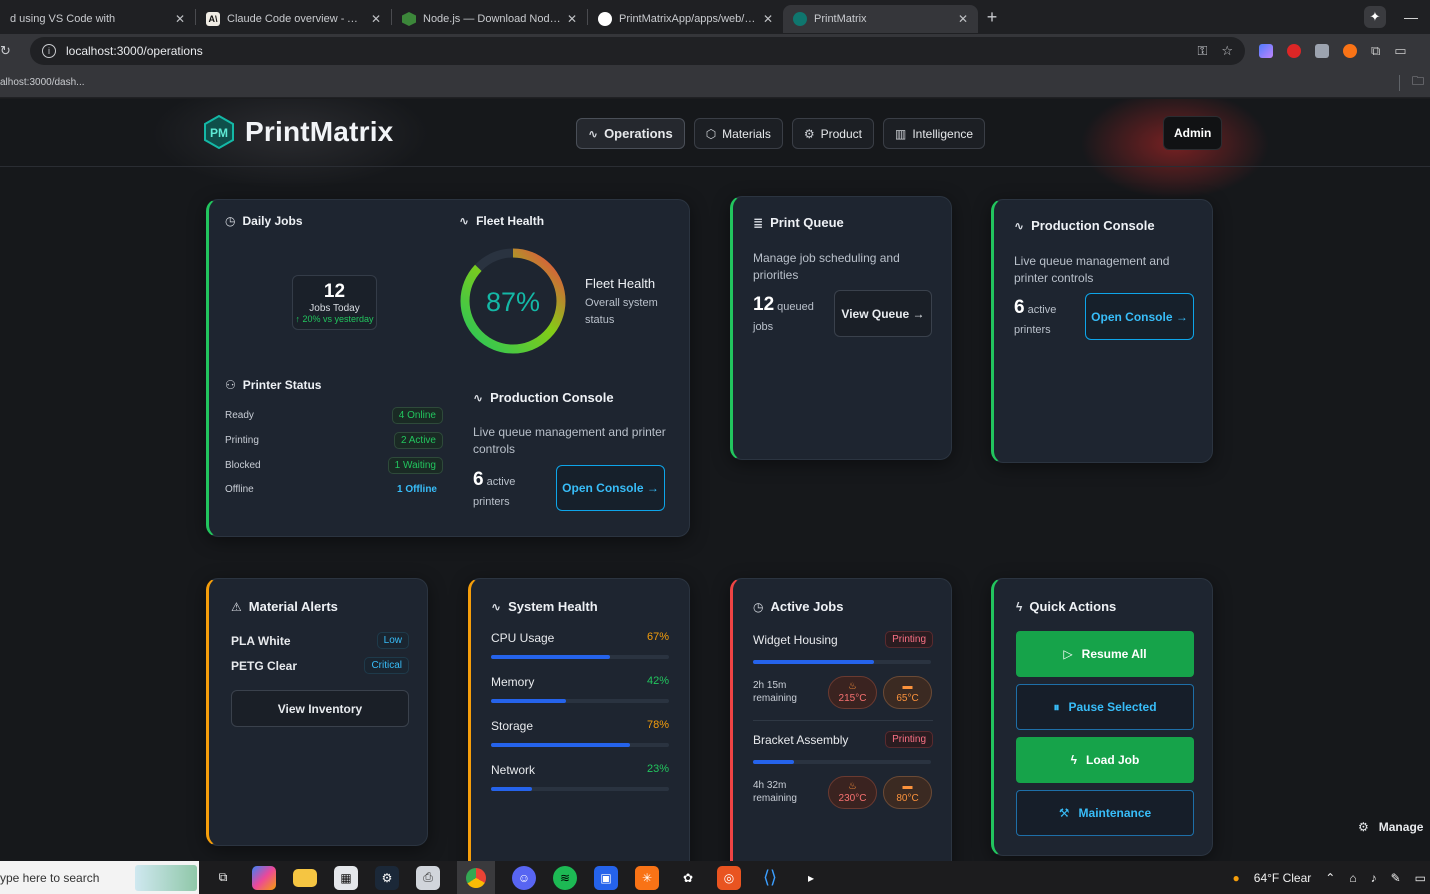 Image resolution: width=1430 pixels, height=894 pixels. What do you see at coordinates (7, 51) in the screenshot?
I see `reload-icon: ↻` at bounding box center [7, 51].